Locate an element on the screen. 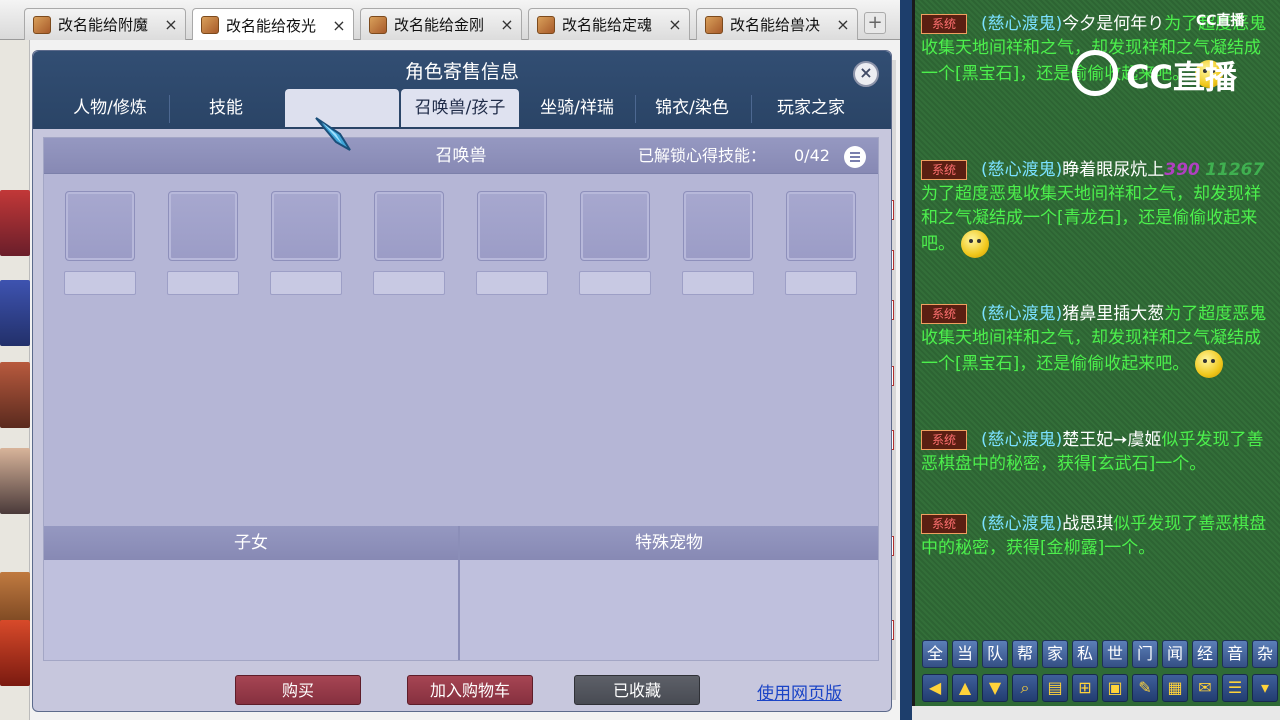 The height and width of the screenshot is (720, 1280). channel-voice-button: 音 is located at coordinates (1235, 654).